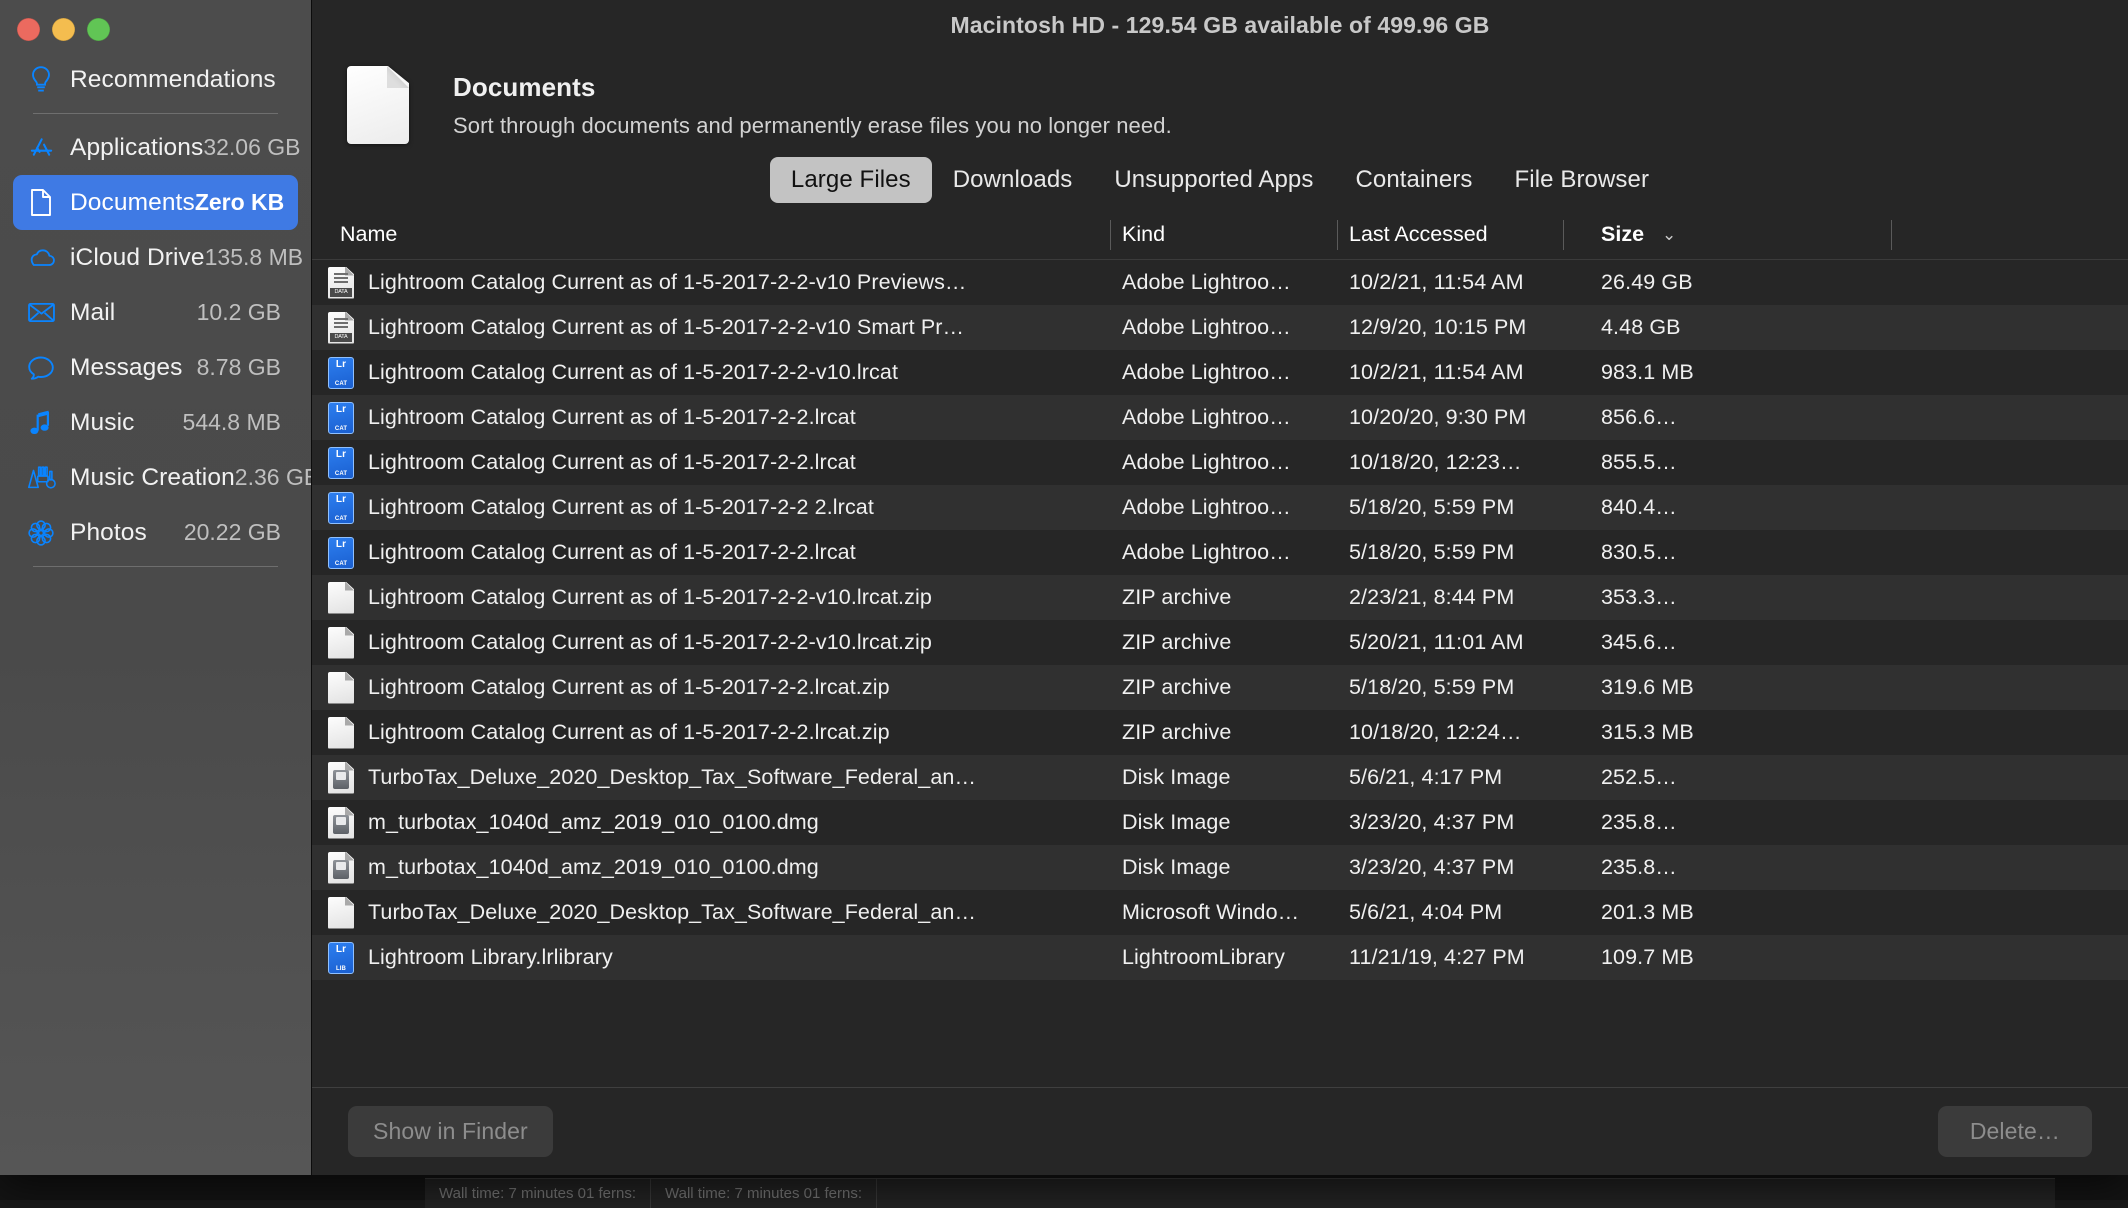 The width and height of the screenshot is (2128, 1208). I want to click on generic-document-icon, so click(341, 733).